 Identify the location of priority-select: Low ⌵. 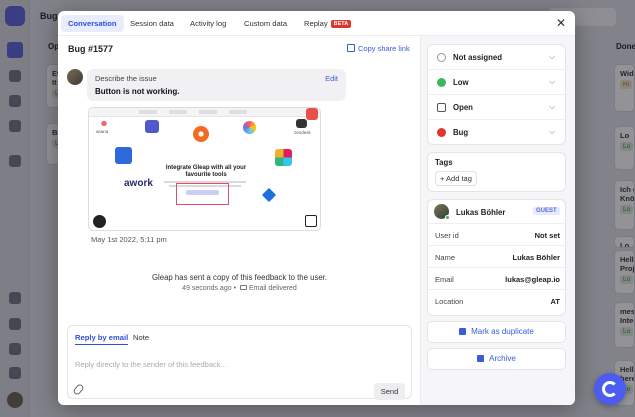
(497, 82).